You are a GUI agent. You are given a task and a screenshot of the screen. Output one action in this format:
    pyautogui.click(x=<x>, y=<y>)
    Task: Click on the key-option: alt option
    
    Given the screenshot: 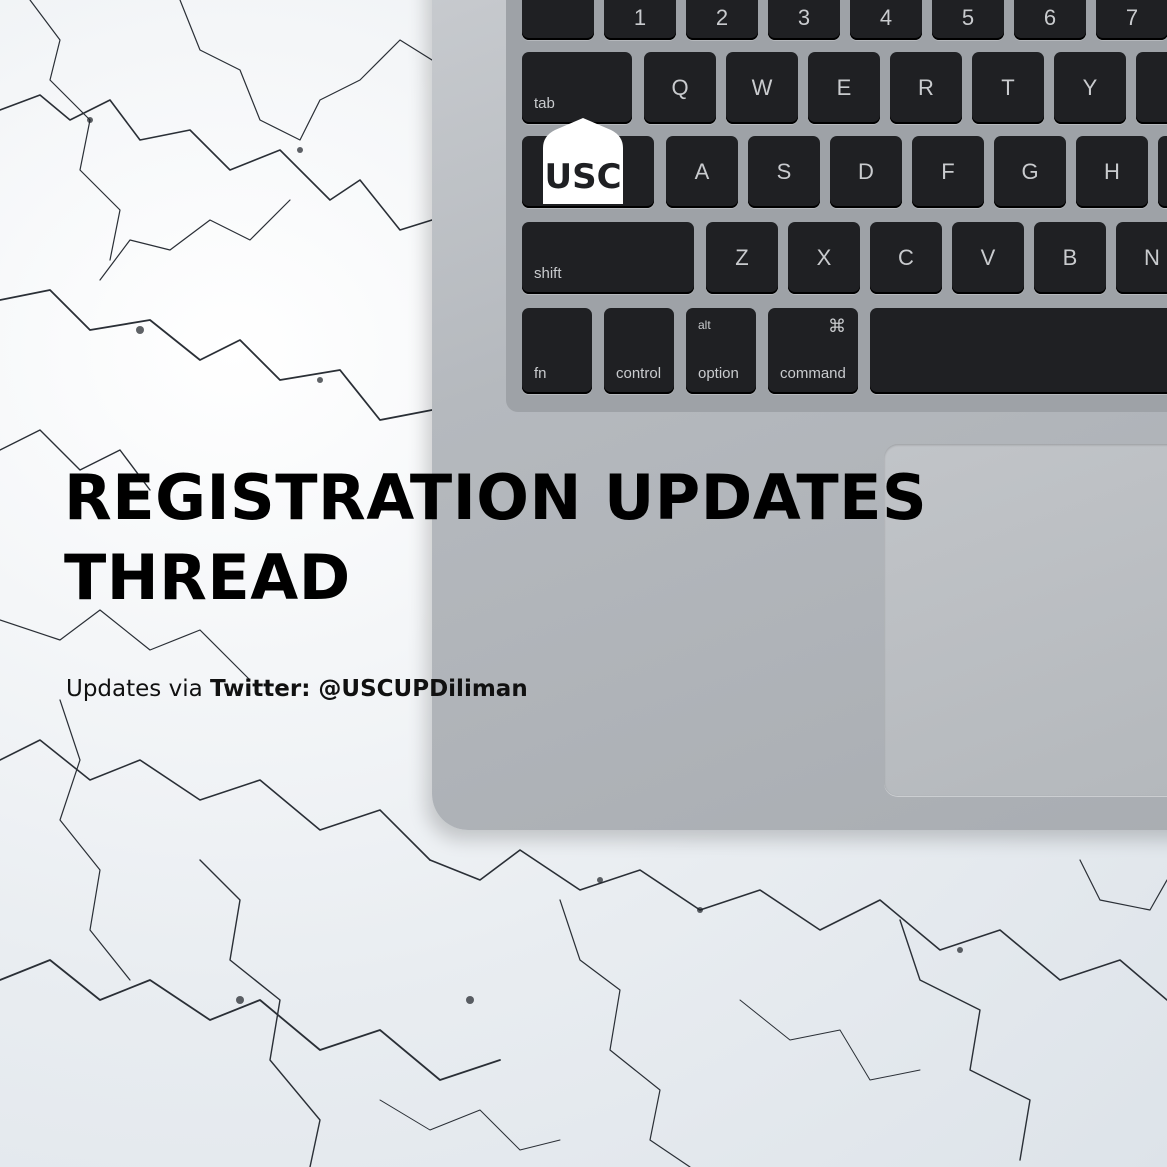 What is the action you would take?
    pyautogui.click(x=721, y=351)
    